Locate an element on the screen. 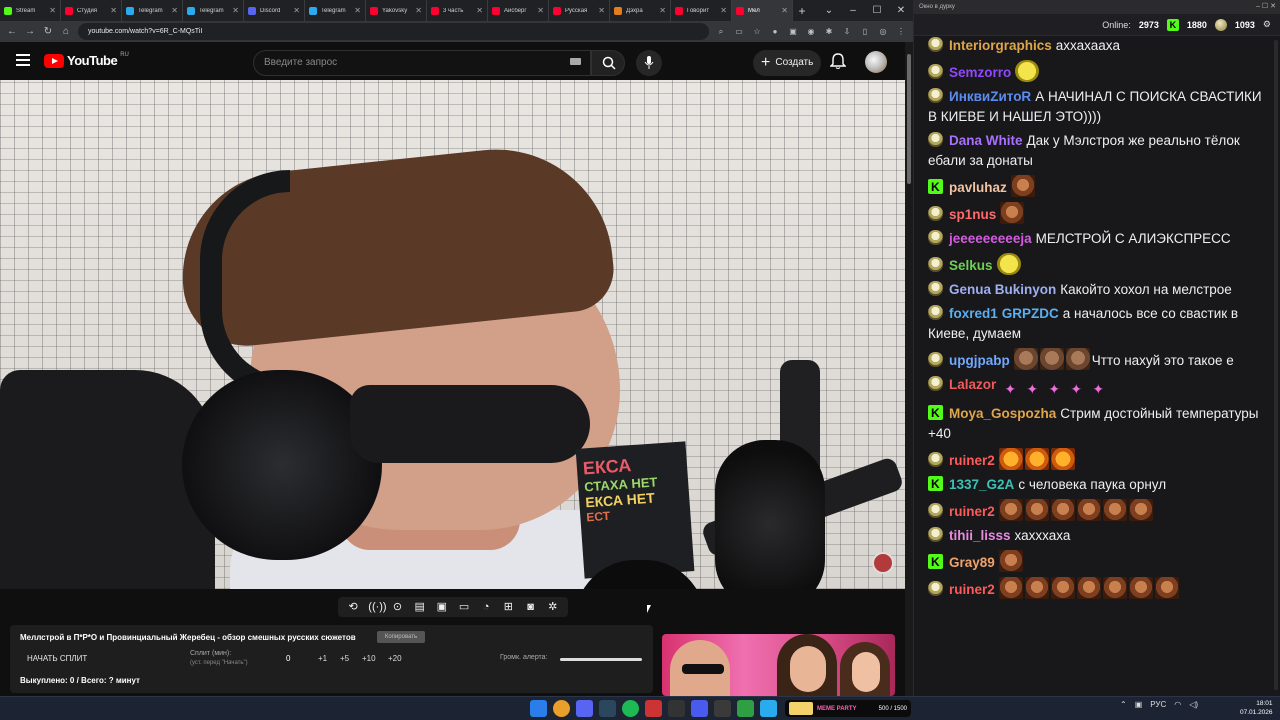  chat-username: jeeeeeeeeeja is located at coordinates (990, 238).